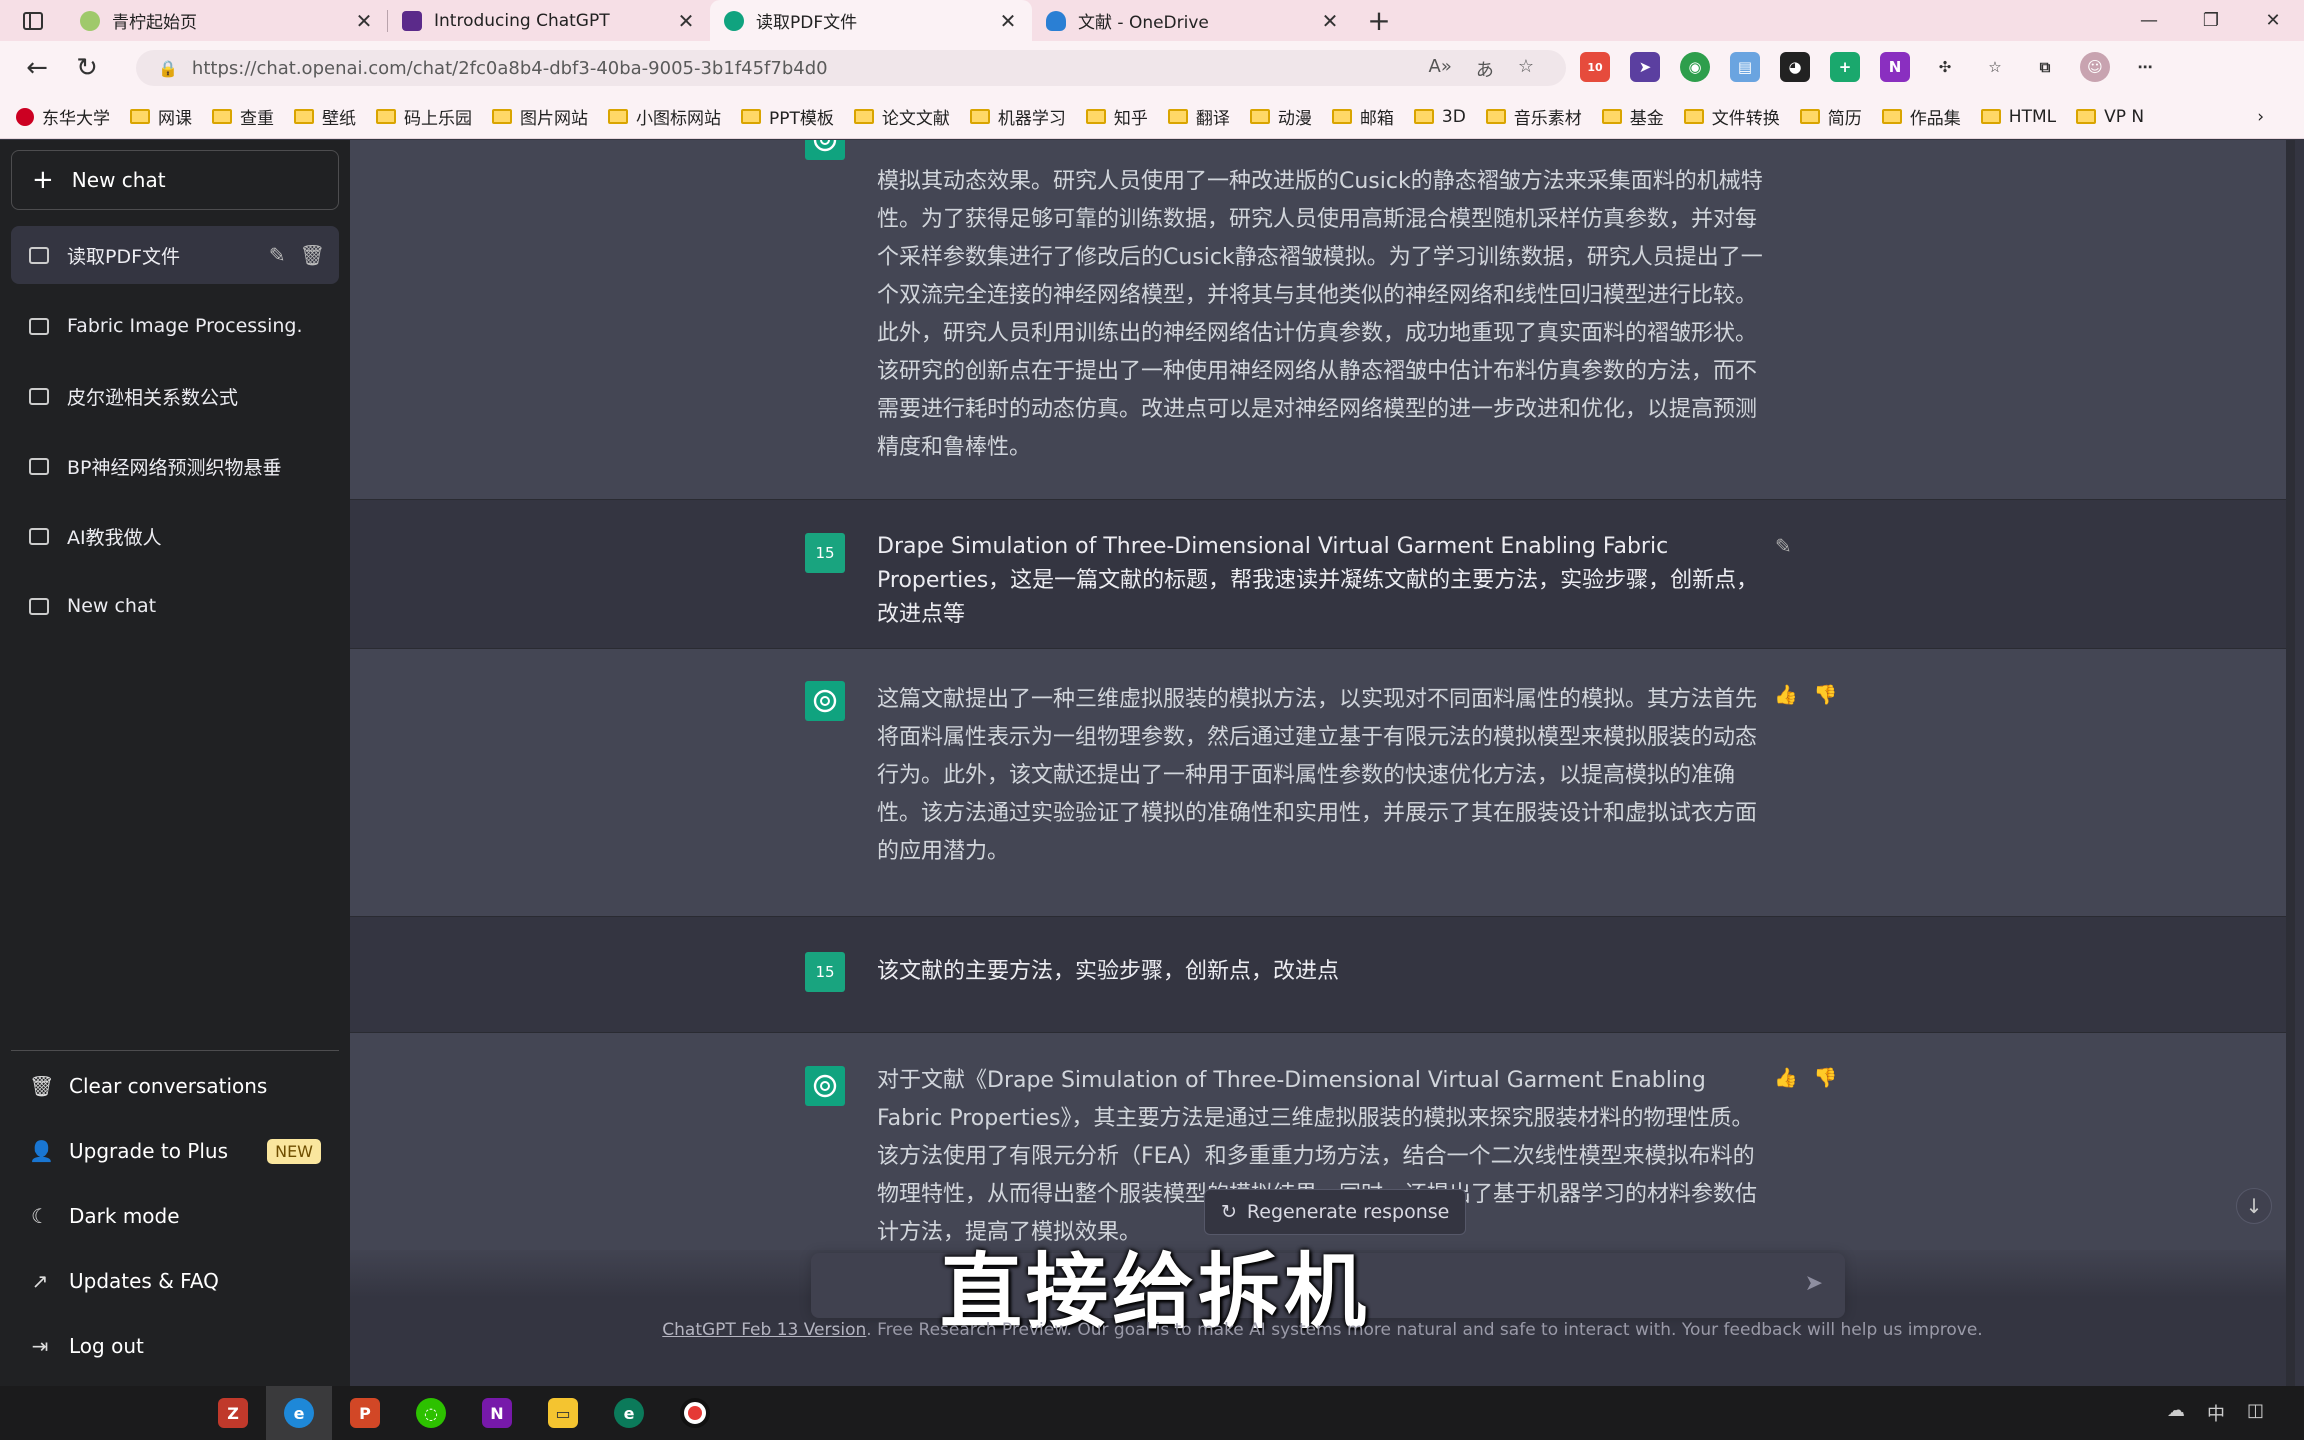 The image size is (2304, 1440). What do you see at coordinates (563, 1413) in the screenshot?
I see `taskbar-explorer-icon: ▭` at bounding box center [563, 1413].